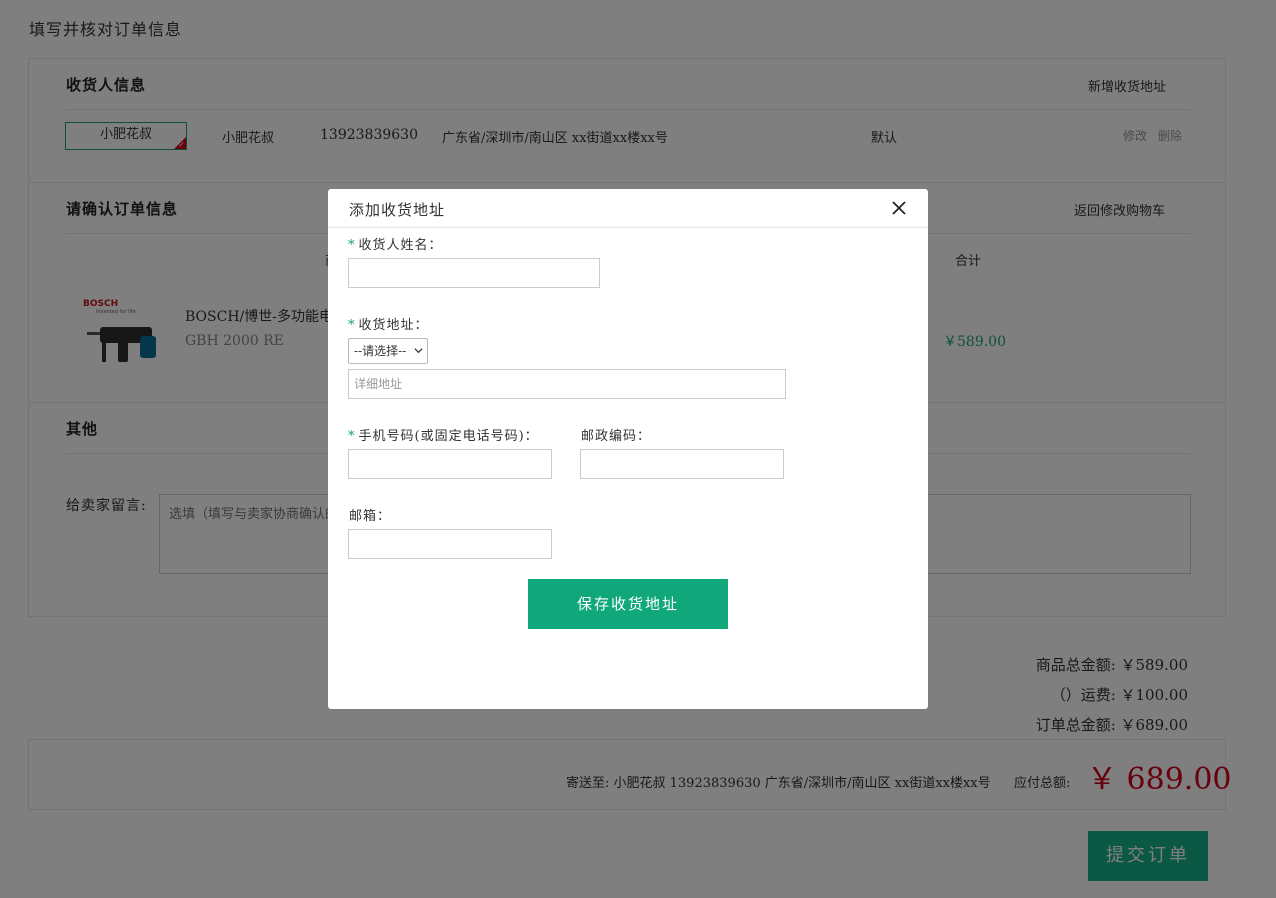  What do you see at coordinates (418, 351) in the screenshot?
I see `chevron-down-icon` at bounding box center [418, 351].